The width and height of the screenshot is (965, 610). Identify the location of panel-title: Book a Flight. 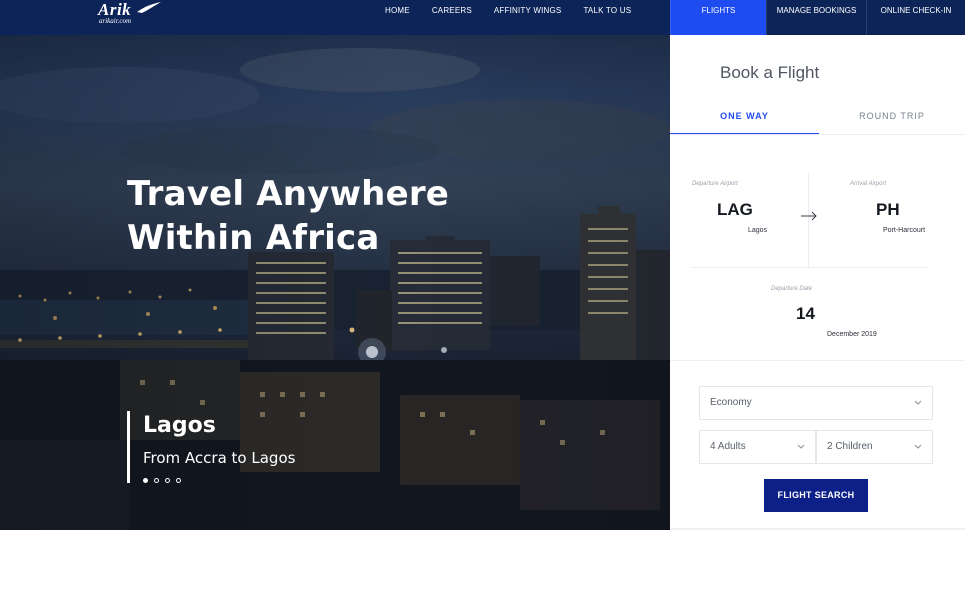
(770, 72).